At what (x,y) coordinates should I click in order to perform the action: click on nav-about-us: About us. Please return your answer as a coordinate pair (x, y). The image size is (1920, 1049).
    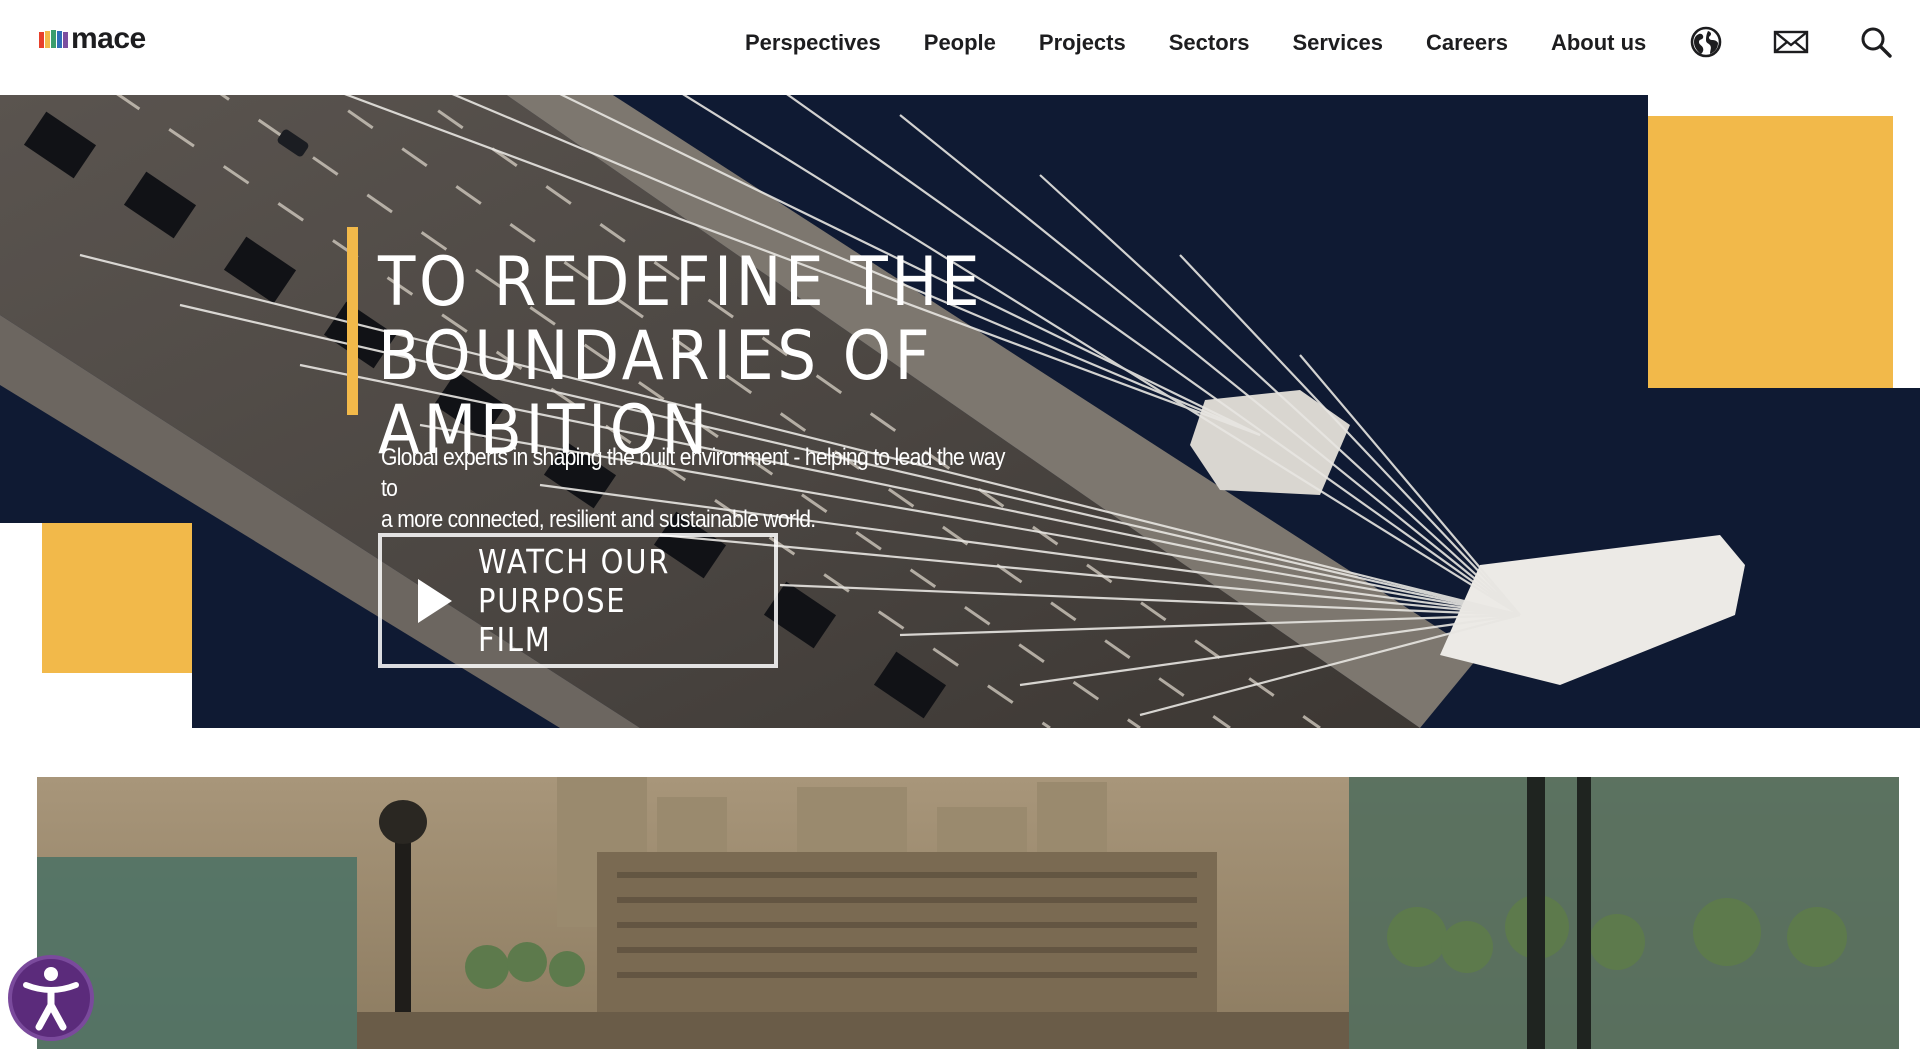
    Looking at the image, I should click on (1598, 43).